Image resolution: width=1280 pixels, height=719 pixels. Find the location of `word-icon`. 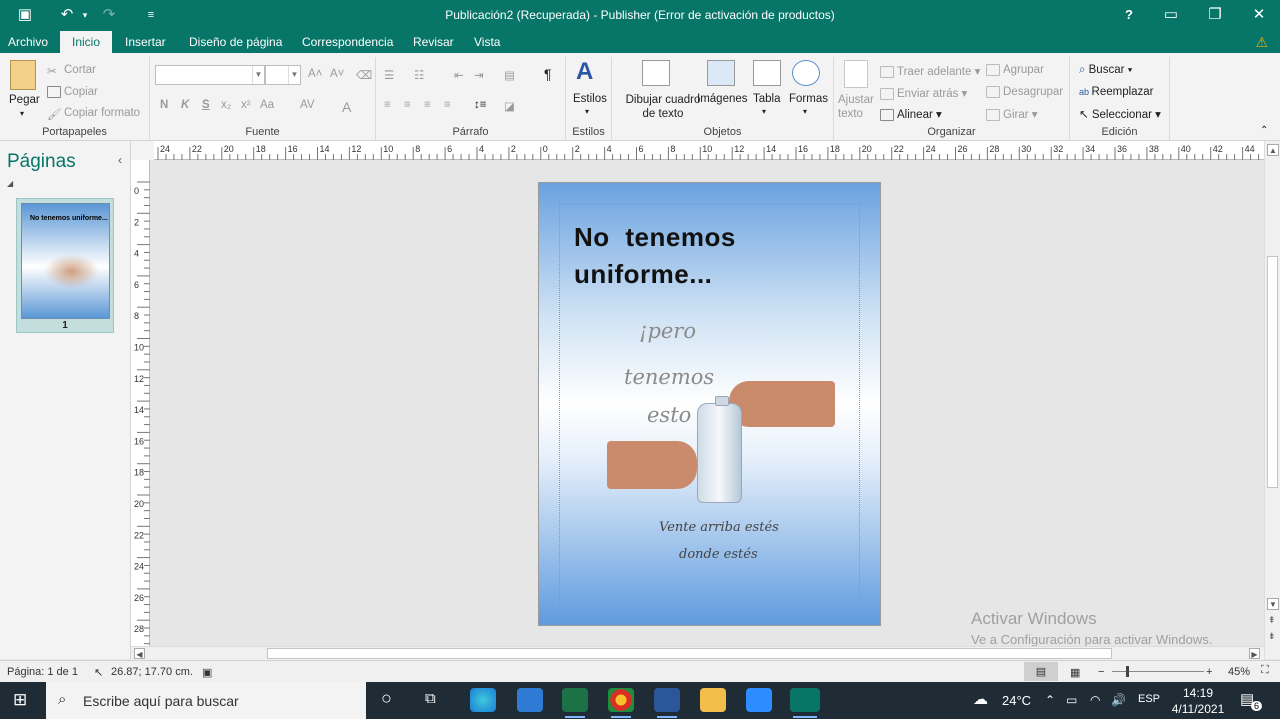

word-icon is located at coordinates (667, 703).